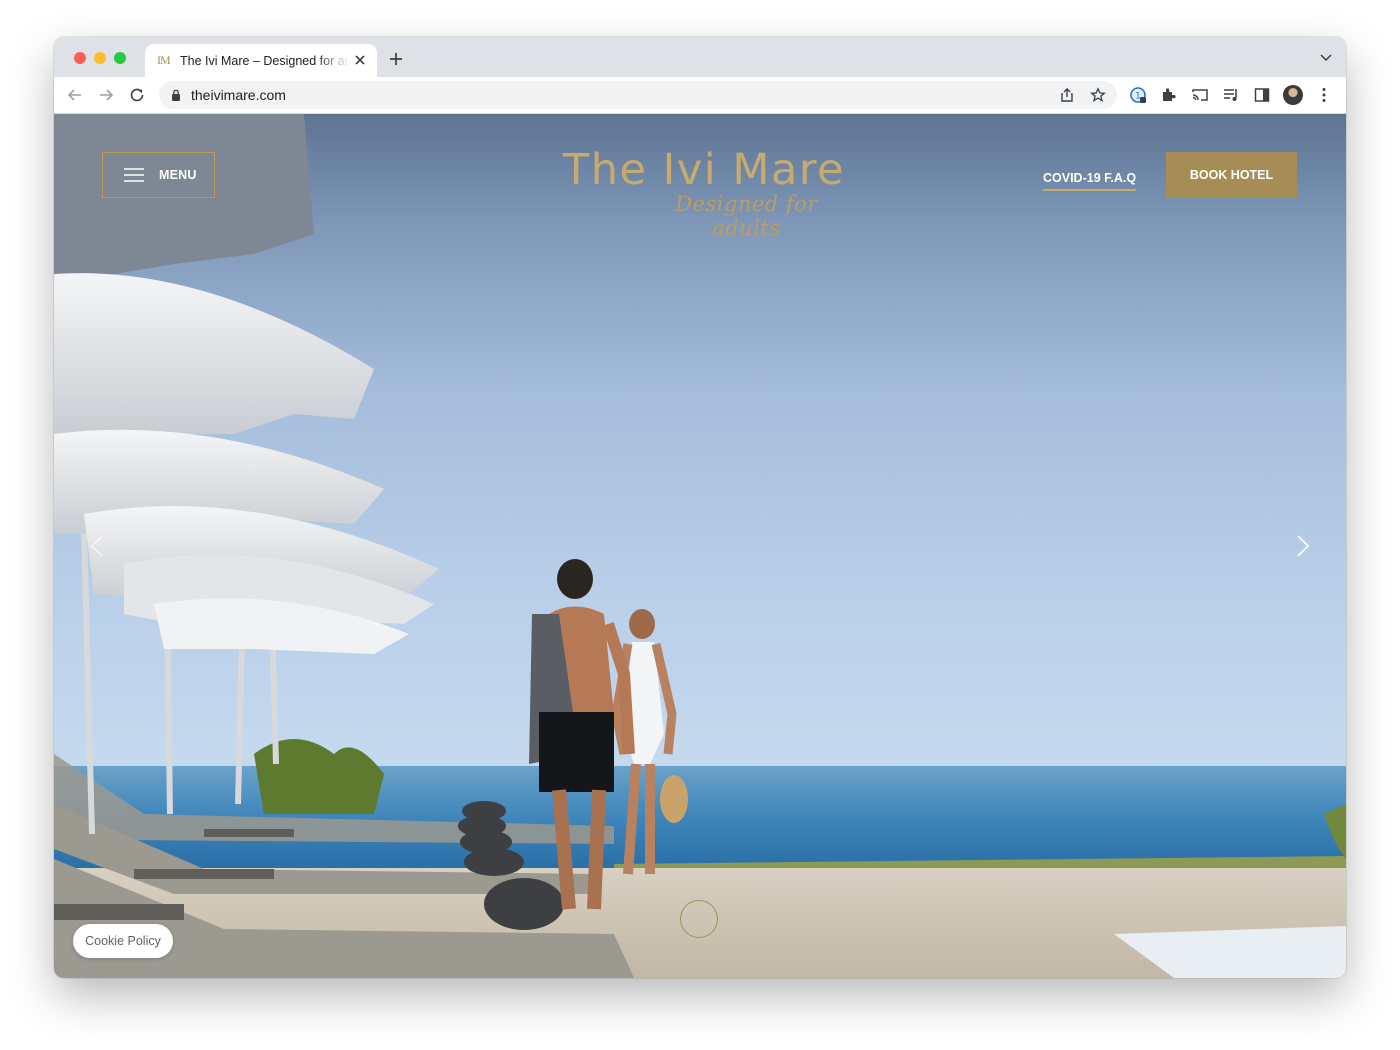 The width and height of the screenshot is (1400, 1050). I want to click on cookie-policy-button: Cookie Policy, so click(123, 941).